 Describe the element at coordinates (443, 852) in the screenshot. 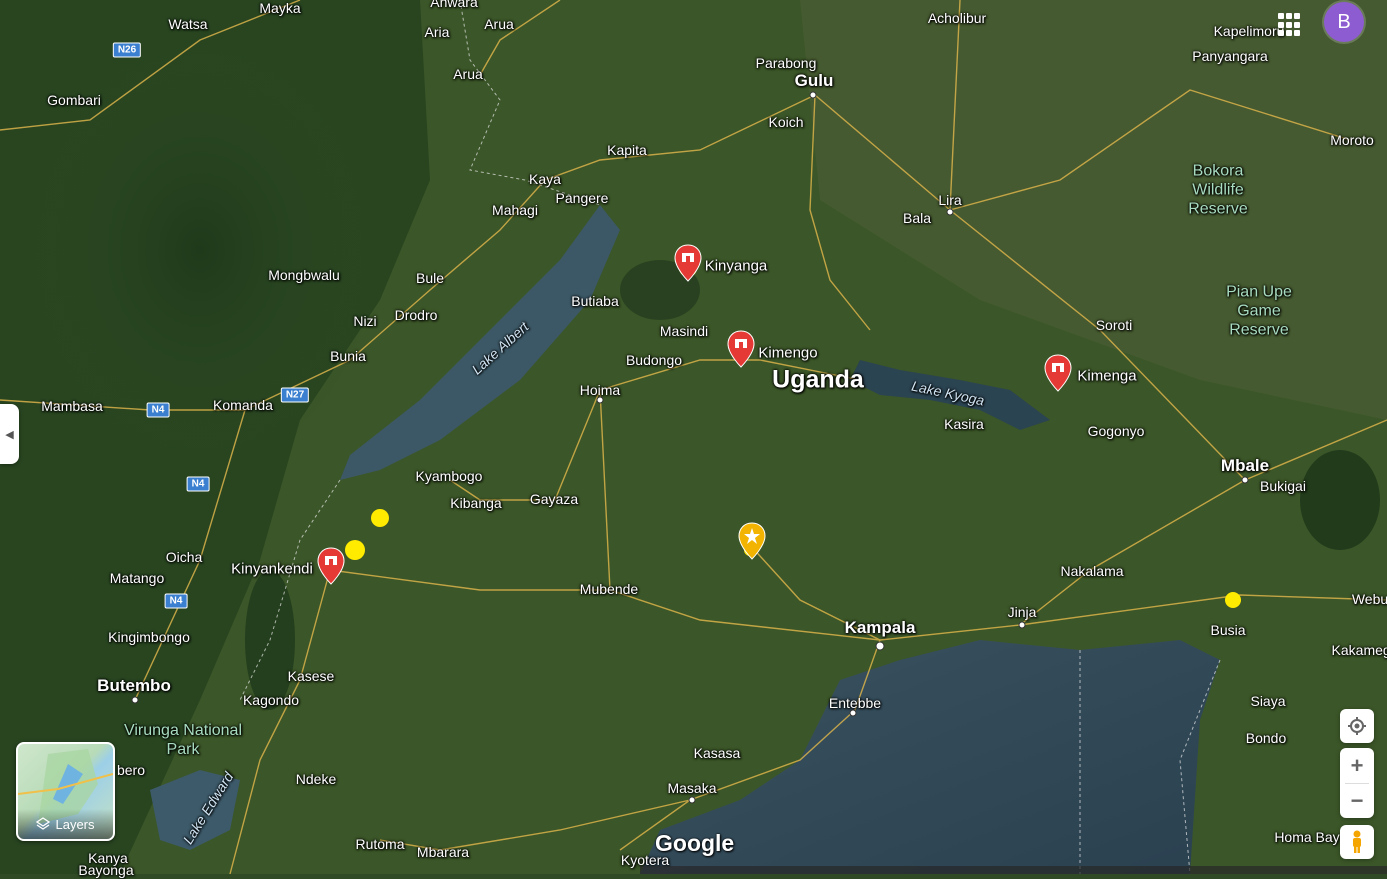

I see `place-label: Mbarara` at that location.